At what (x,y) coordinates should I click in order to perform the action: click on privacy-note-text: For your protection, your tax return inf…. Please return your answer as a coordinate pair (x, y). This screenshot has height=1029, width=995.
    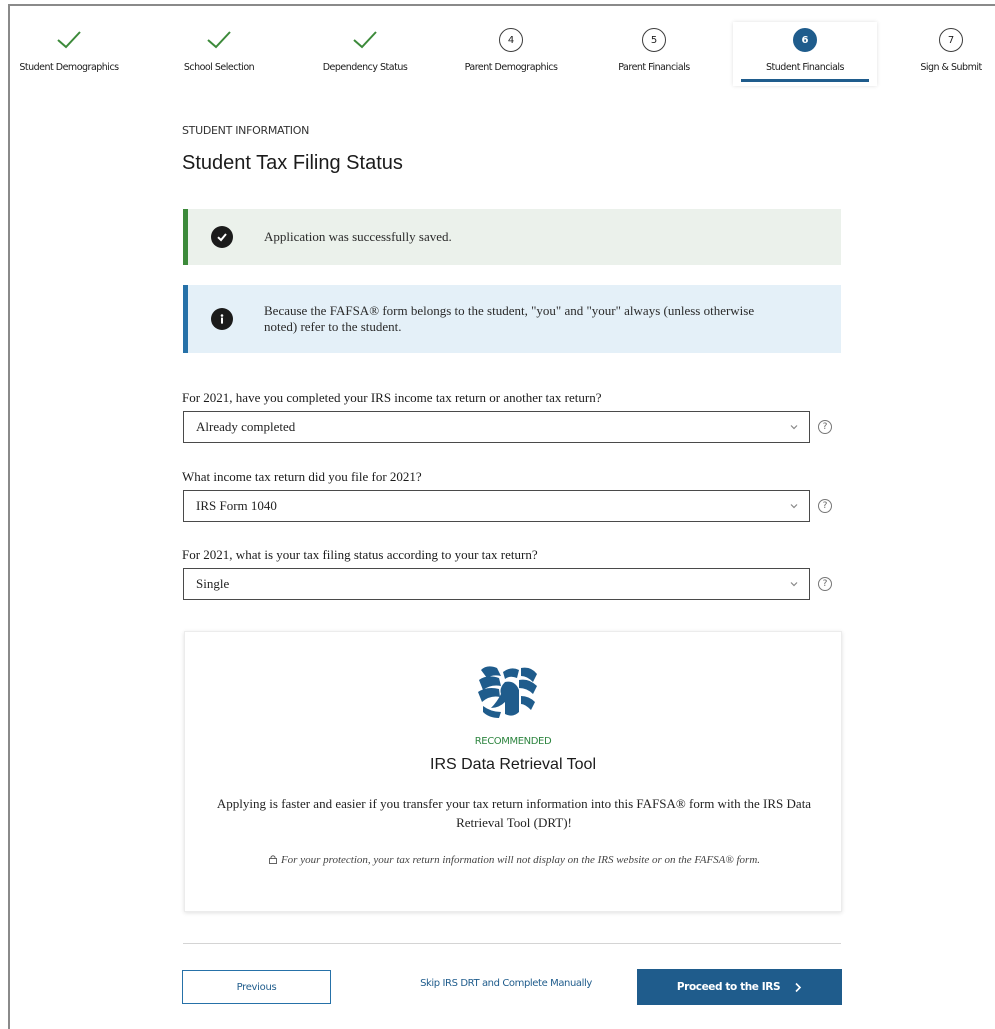
    Looking at the image, I should click on (520, 860).